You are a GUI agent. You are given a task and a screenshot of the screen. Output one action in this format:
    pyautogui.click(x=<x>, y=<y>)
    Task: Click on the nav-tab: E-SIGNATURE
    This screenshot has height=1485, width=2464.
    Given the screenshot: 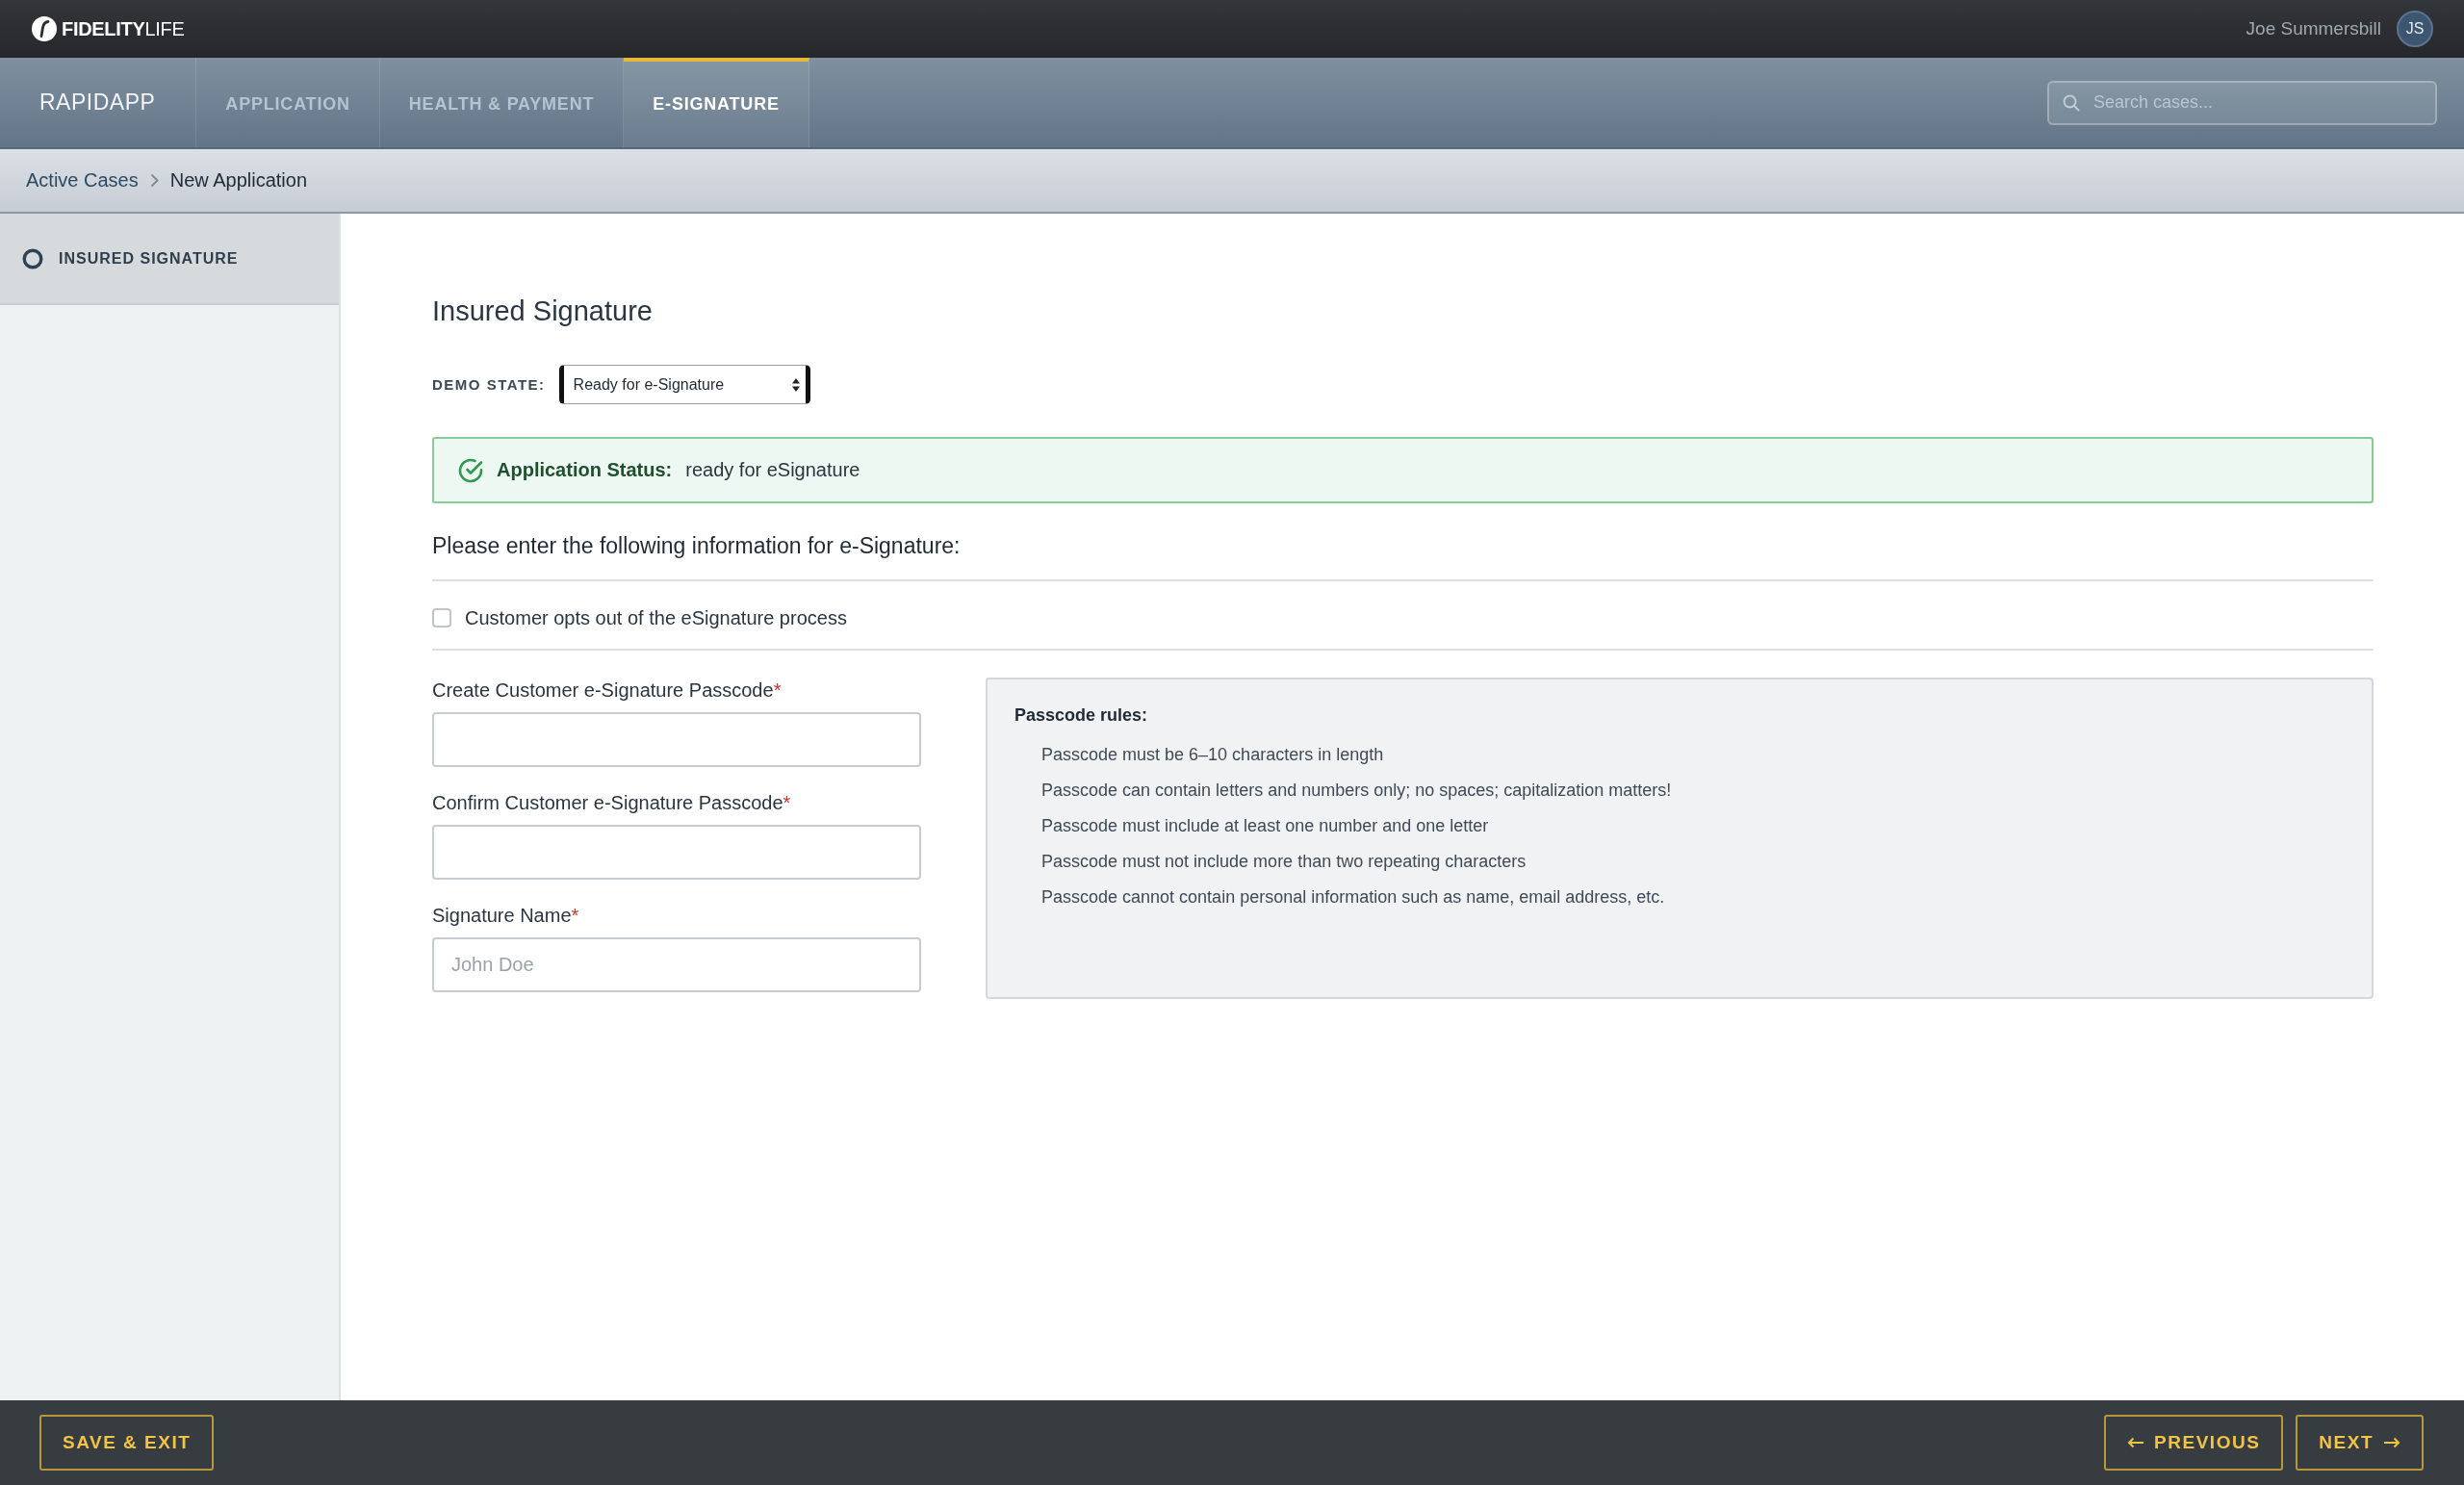 What is the action you would take?
    pyautogui.click(x=716, y=102)
    